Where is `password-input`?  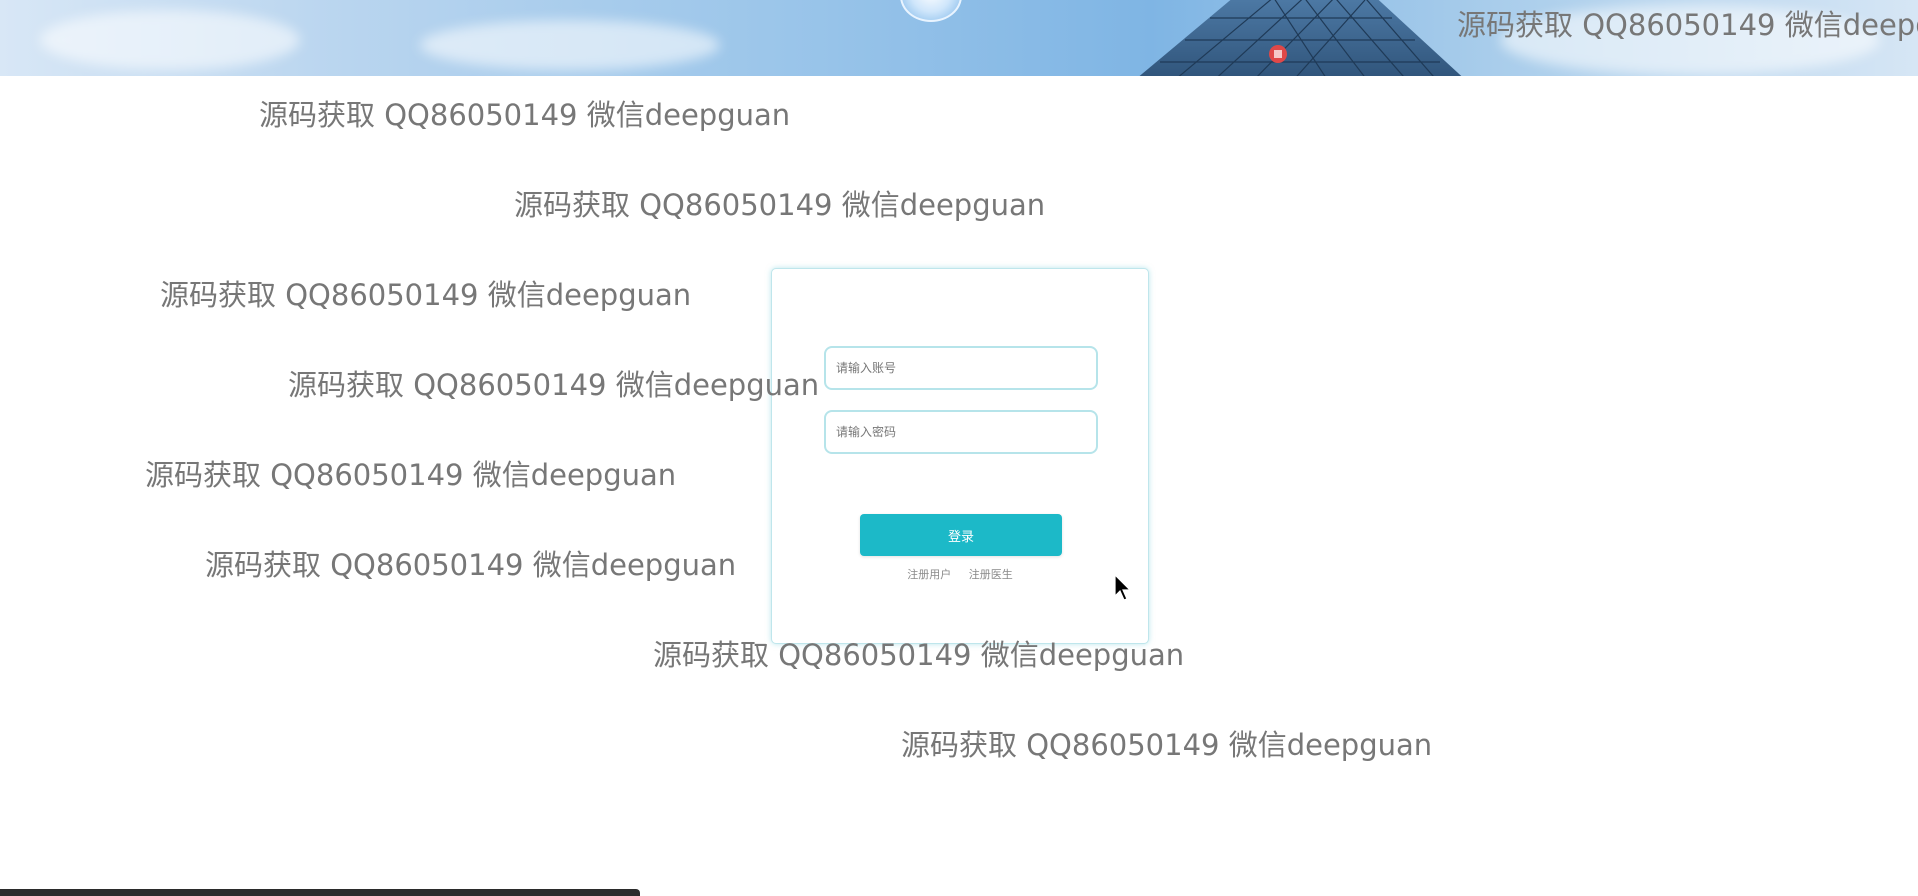
password-input is located at coordinates (961, 432).